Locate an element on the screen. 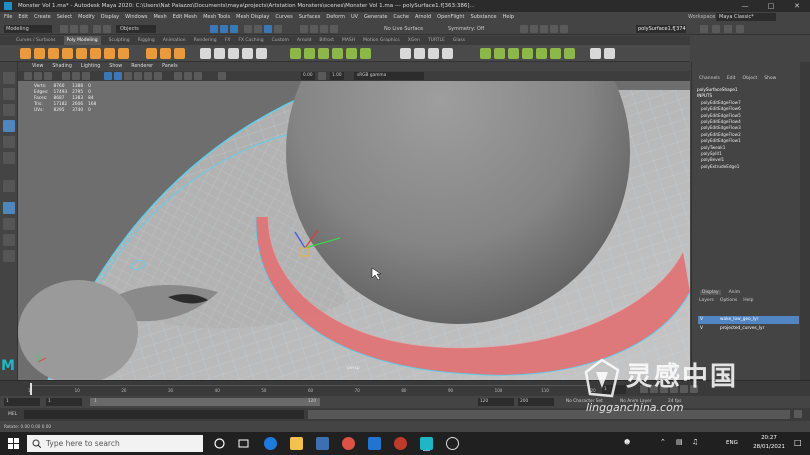 This screenshot has height=455, width=810. layer-menu-options: Options is located at coordinates (728, 300).